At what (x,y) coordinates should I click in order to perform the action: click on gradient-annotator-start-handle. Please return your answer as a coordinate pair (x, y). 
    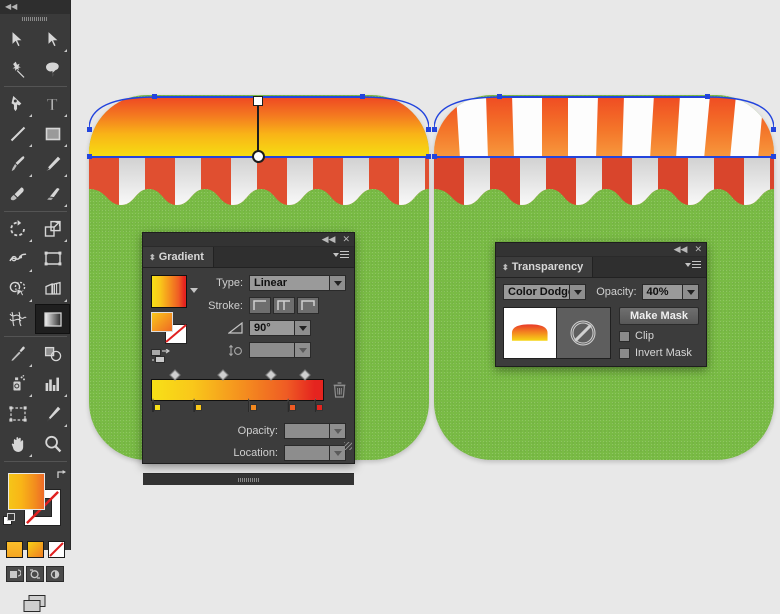
    Looking at the image, I should click on (258, 101).